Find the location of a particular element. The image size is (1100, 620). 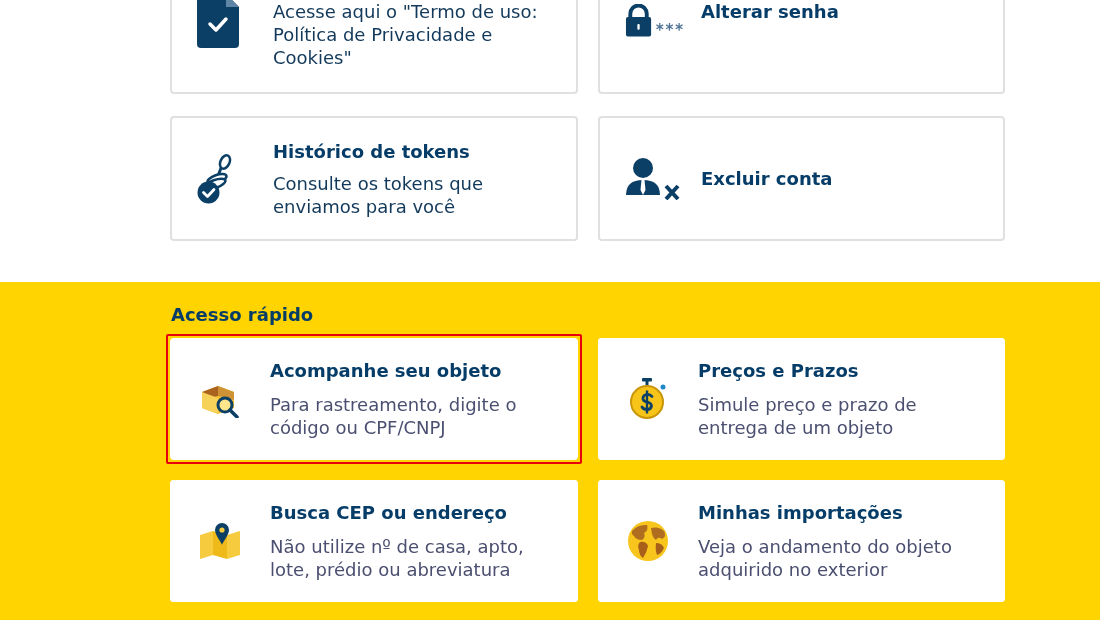

option-description: Acesse aqui o "Termo de uso: Política de Privacidade e Cookies" is located at coordinates (406, 34).